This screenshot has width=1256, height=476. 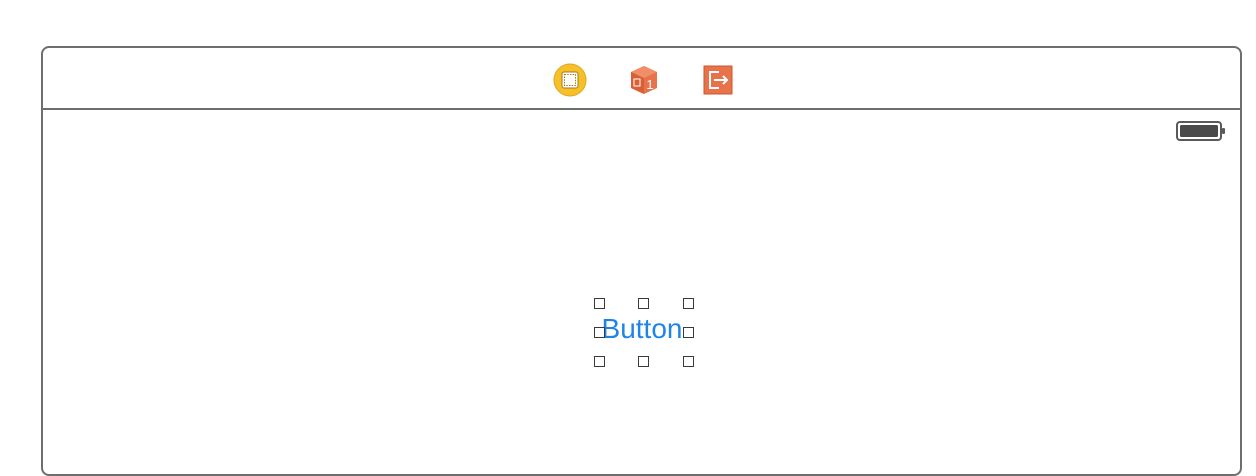 What do you see at coordinates (643, 361) in the screenshot?
I see `resize-handle-bottom` at bounding box center [643, 361].